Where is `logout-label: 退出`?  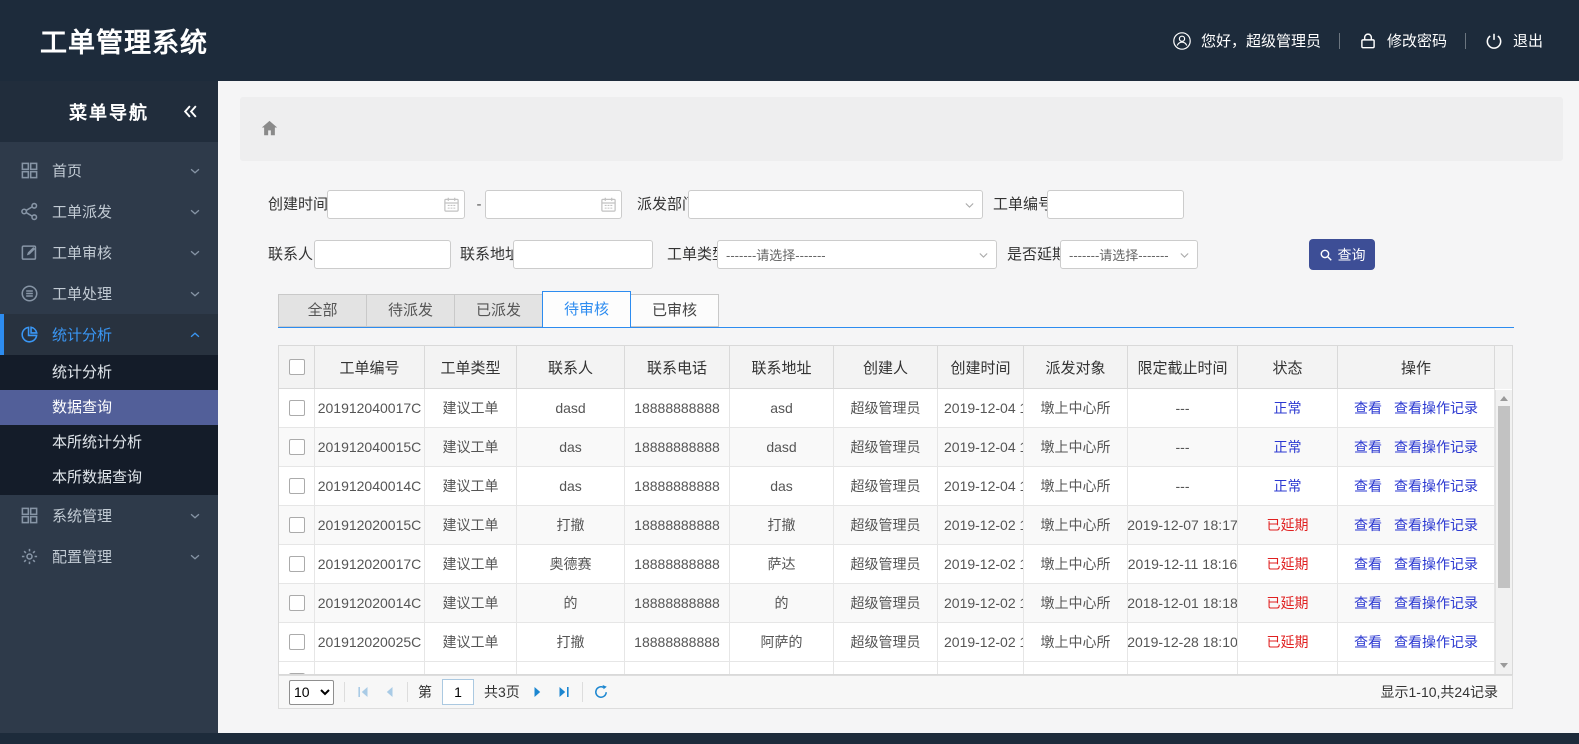
logout-label: 退出 is located at coordinates (1527, 41).